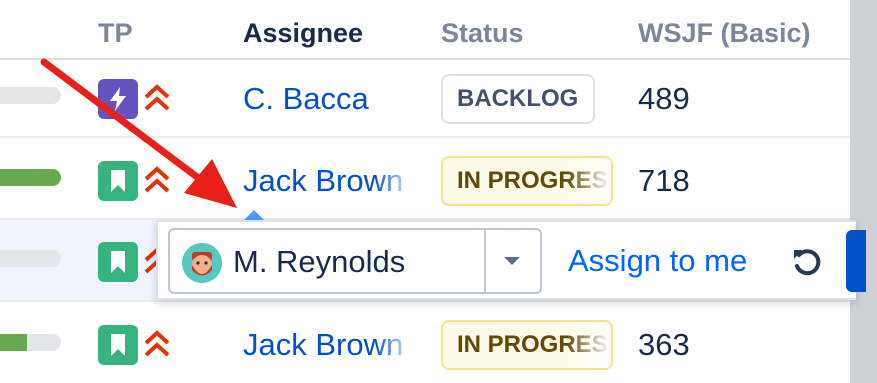 This screenshot has width=877, height=383. I want to click on undo-icon, so click(807, 263).